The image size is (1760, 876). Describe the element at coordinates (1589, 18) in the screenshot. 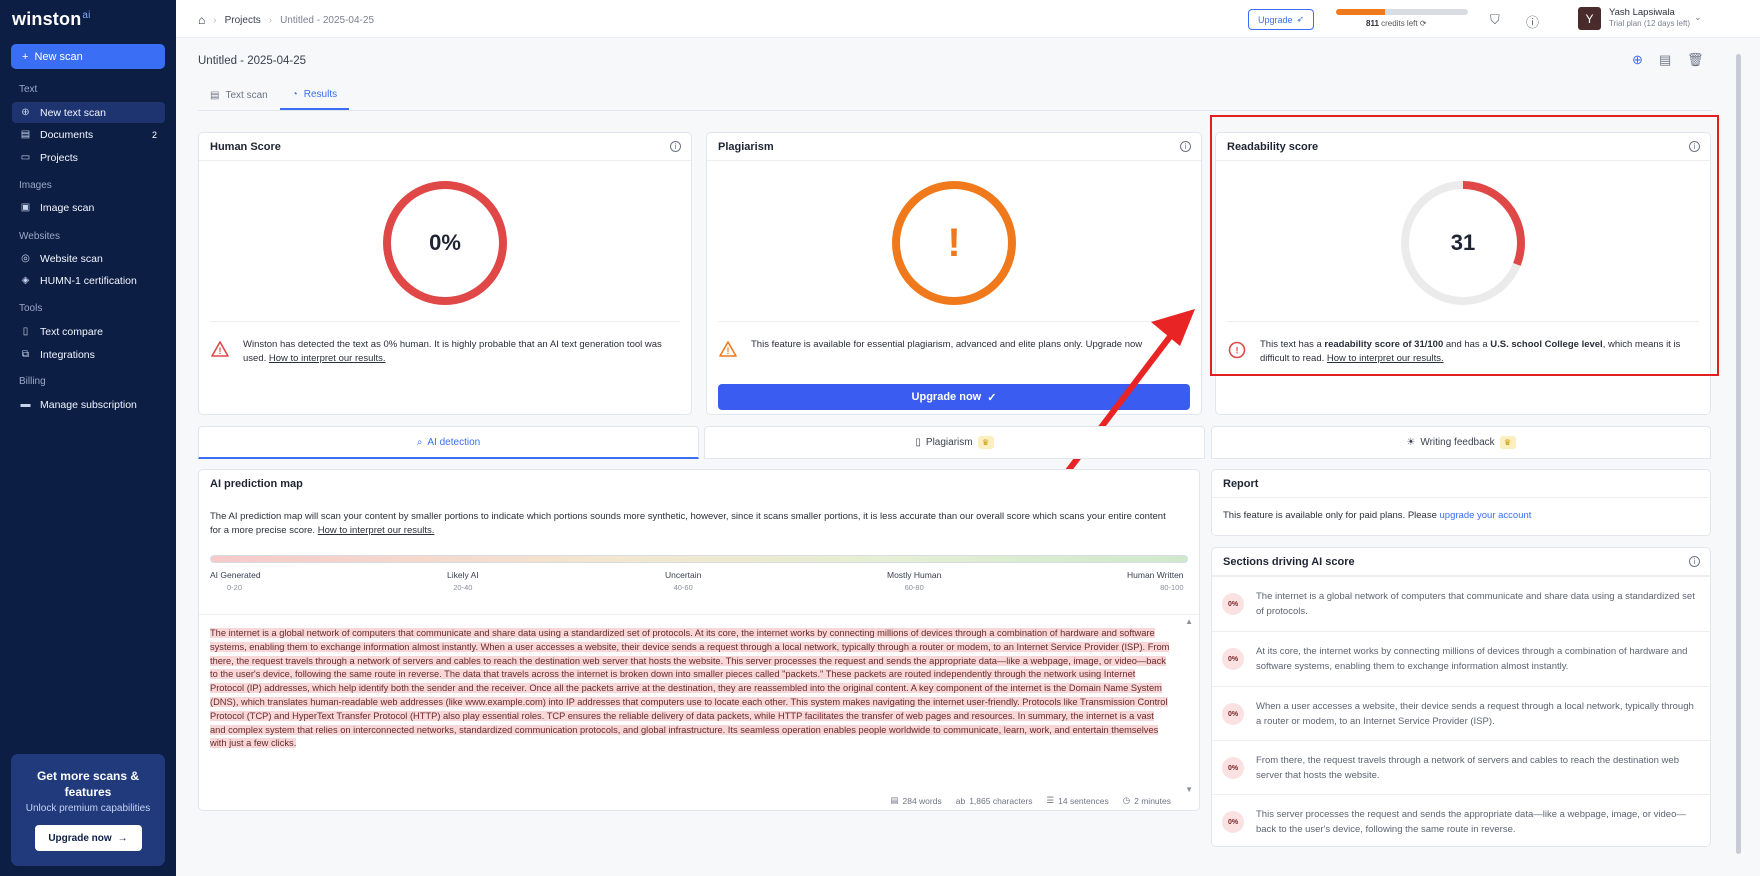

I see `avatar: Y` at that location.